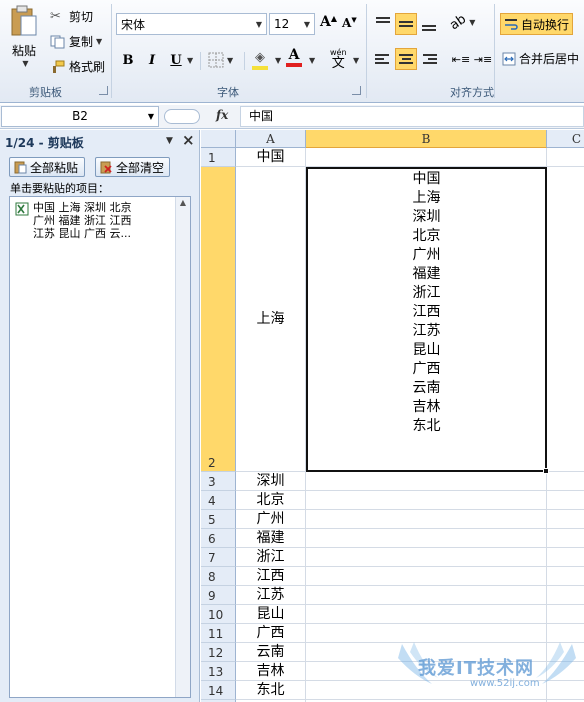 The image size is (584, 702). I want to click on cell-a: 东北, so click(271, 690).